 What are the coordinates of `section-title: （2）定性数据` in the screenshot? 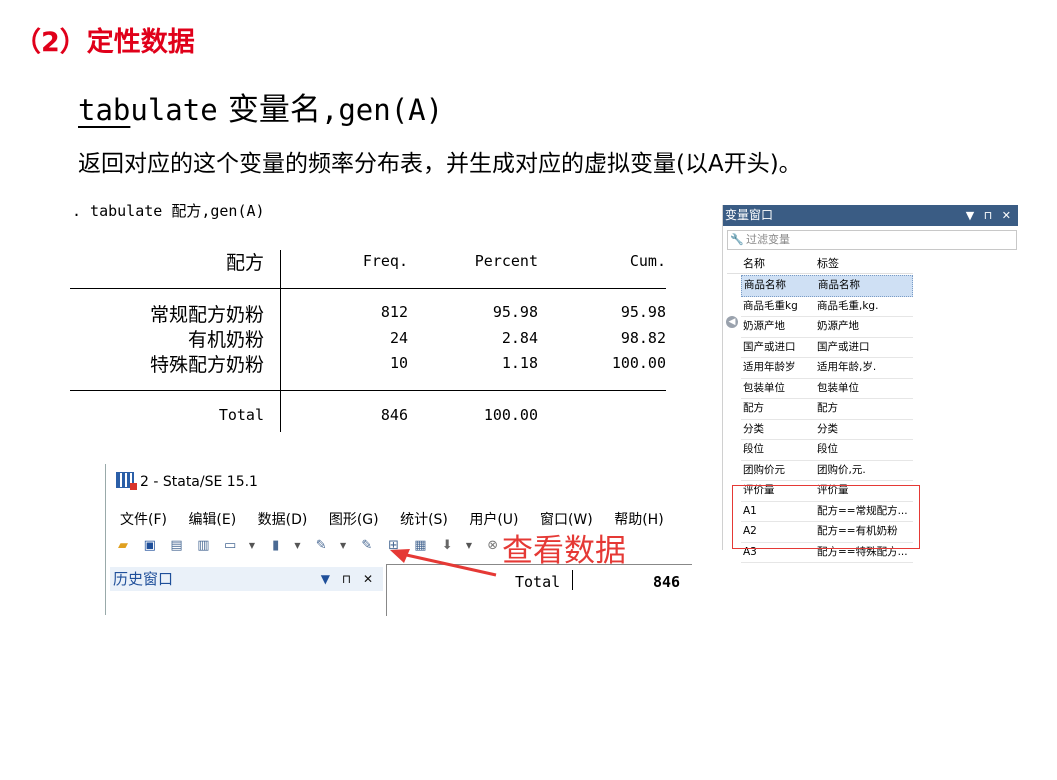 It's located at (104, 42).